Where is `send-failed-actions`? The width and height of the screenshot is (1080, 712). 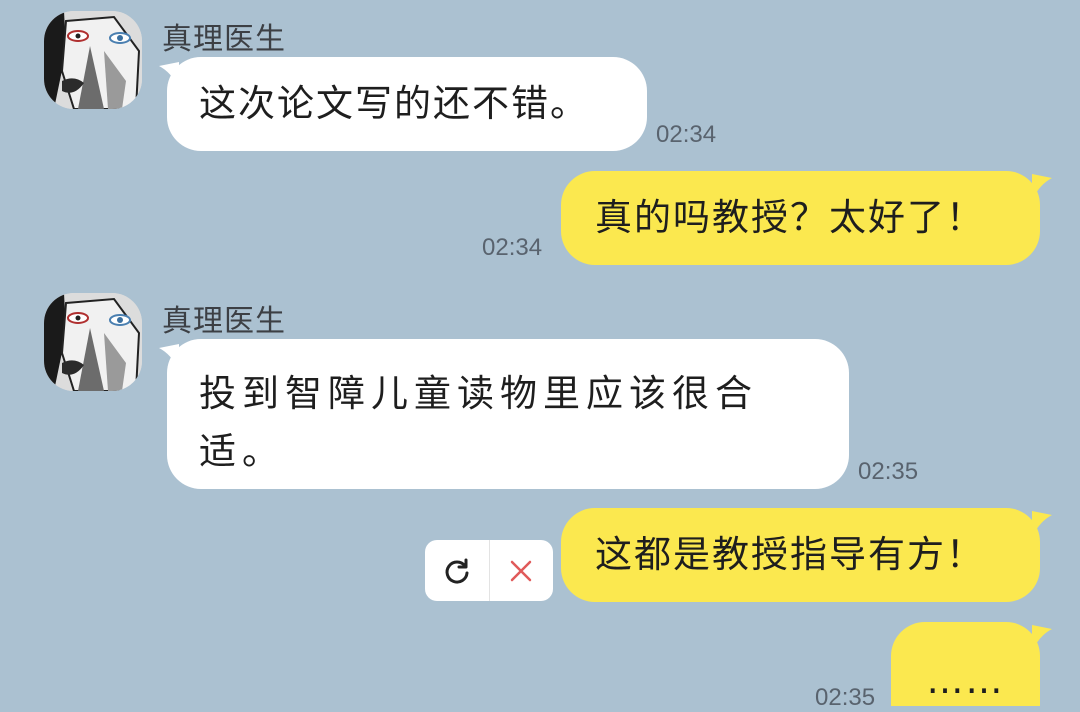
send-failed-actions is located at coordinates (489, 570).